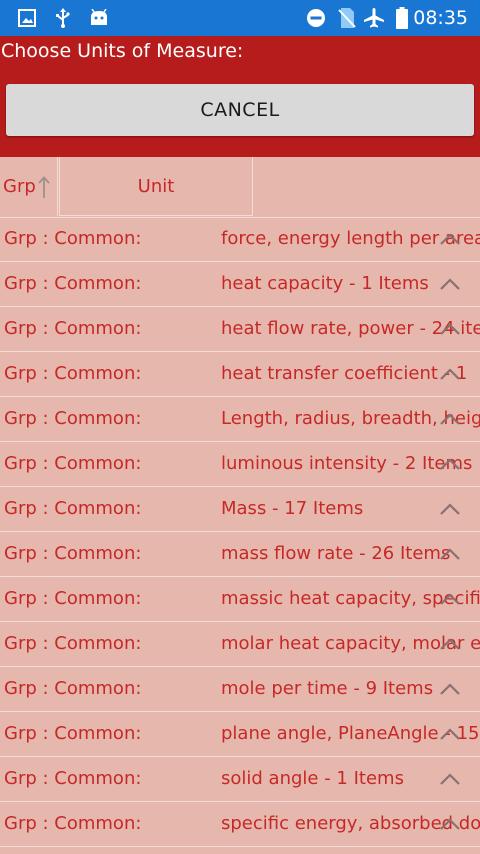 Image resolution: width=480 pixels, height=854 pixels. What do you see at coordinates (402, 18) in the screenshot?
I see `battery-icon` at bounding box center [402, 18].